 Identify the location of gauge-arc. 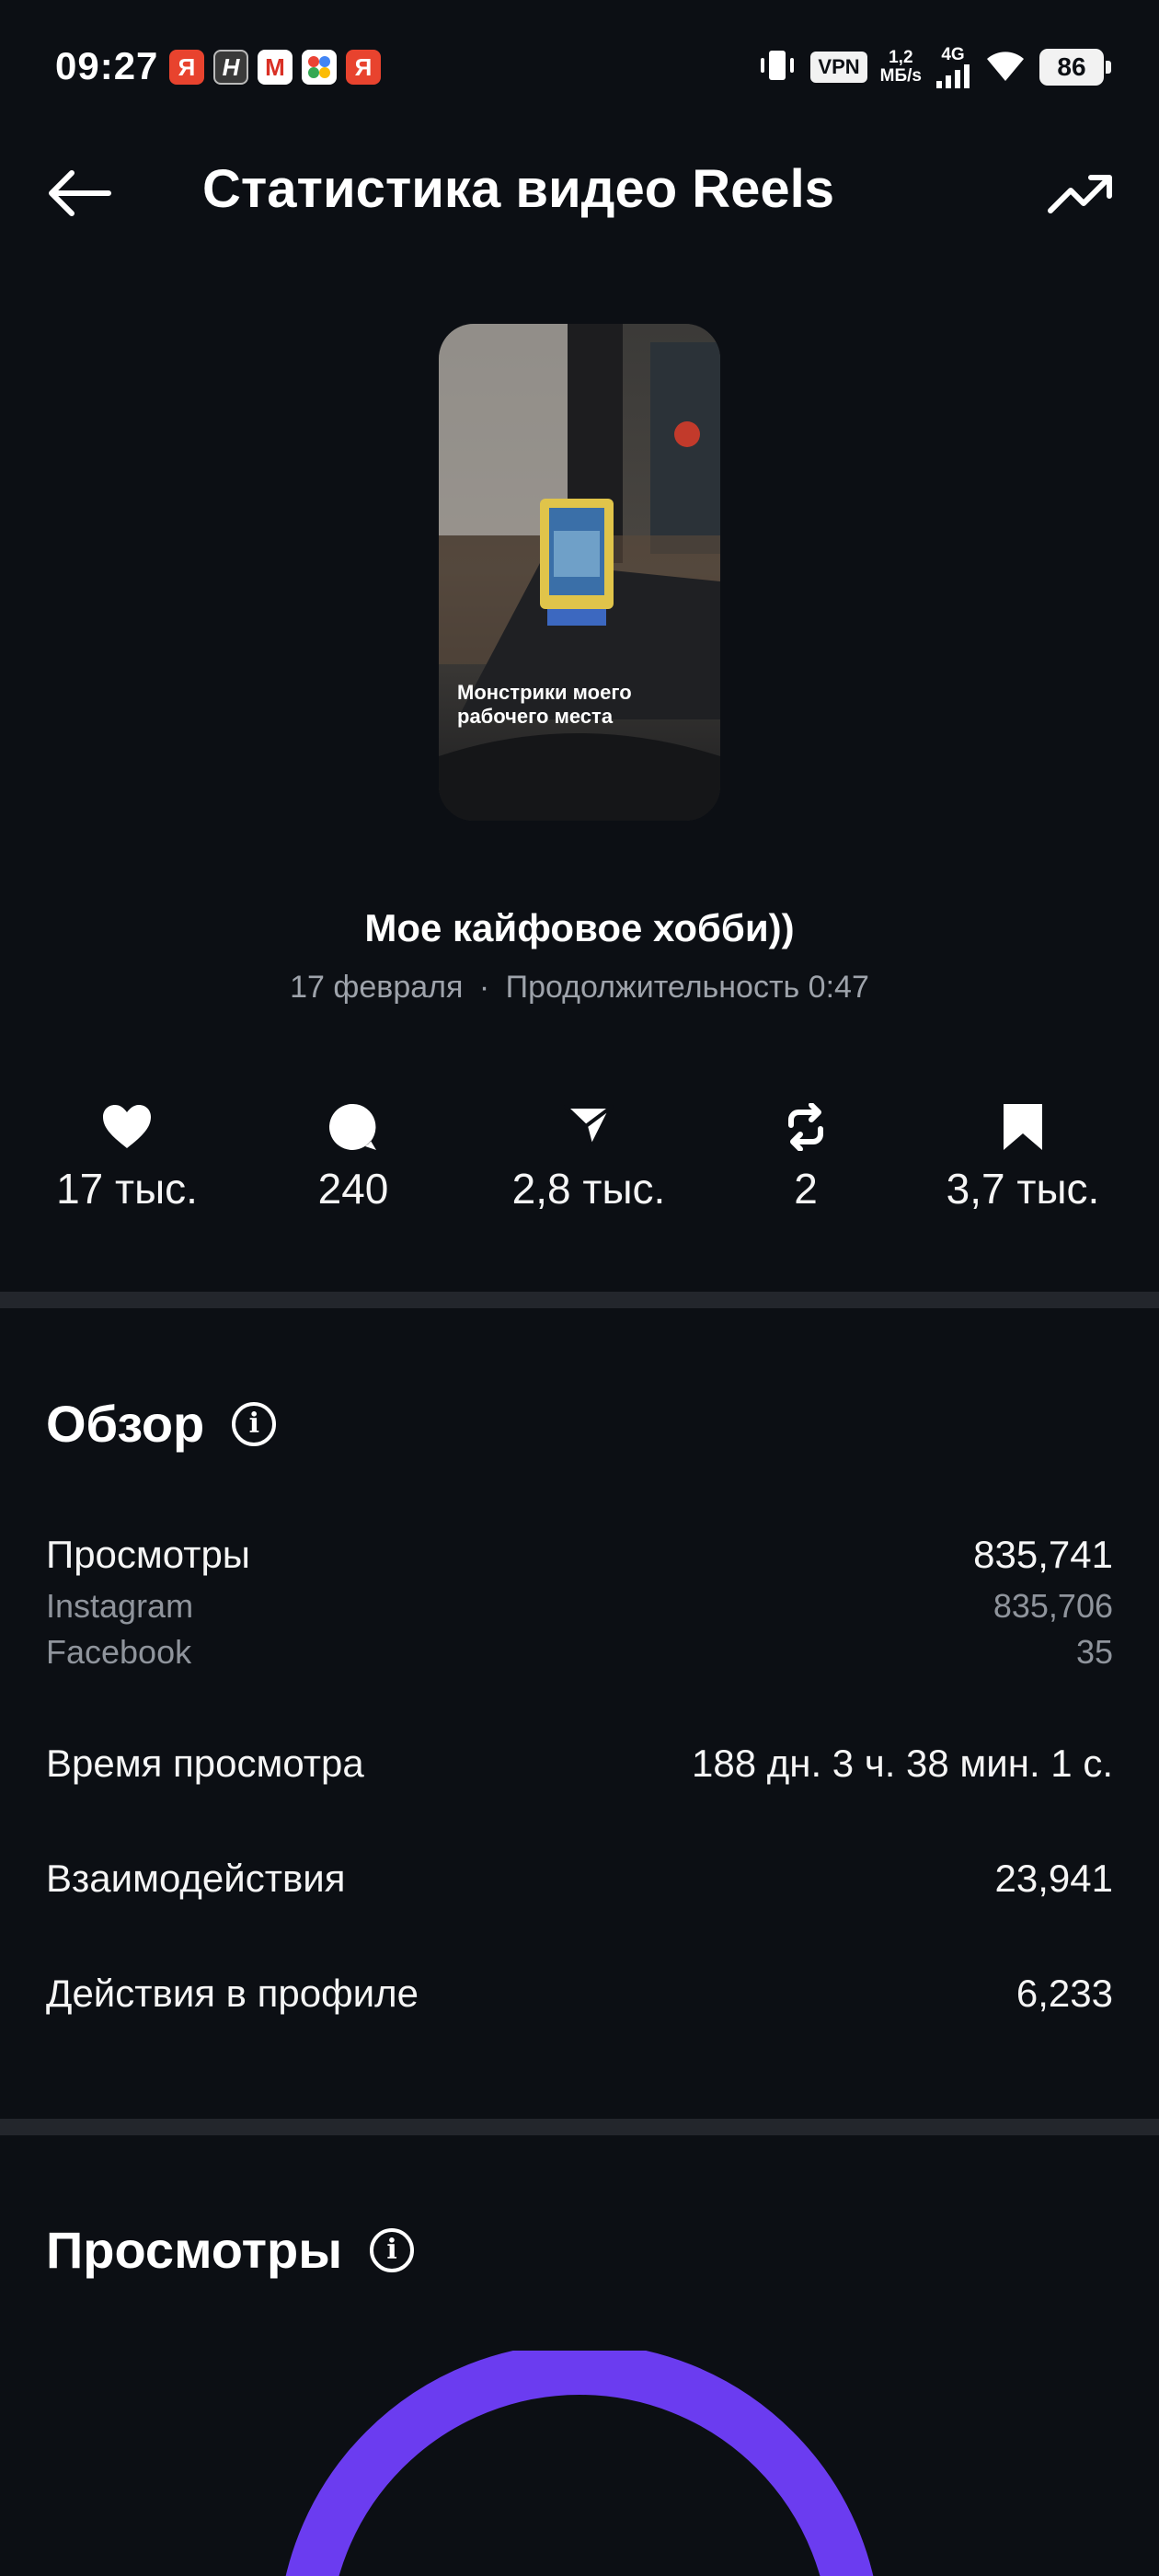
(579, 2463).